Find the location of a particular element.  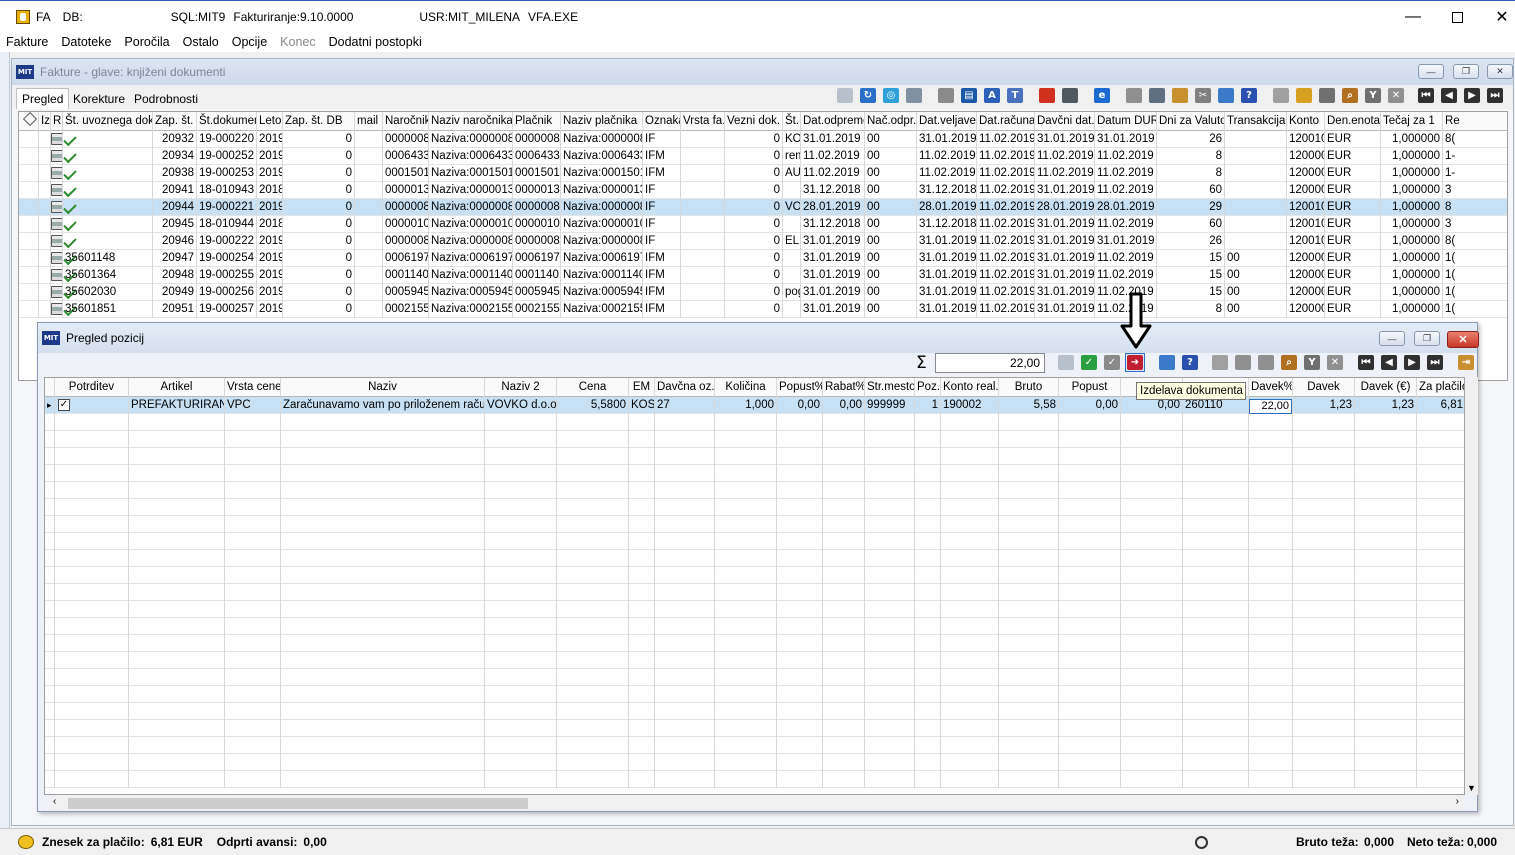

column-header: R is located at coordinates (57, 121).